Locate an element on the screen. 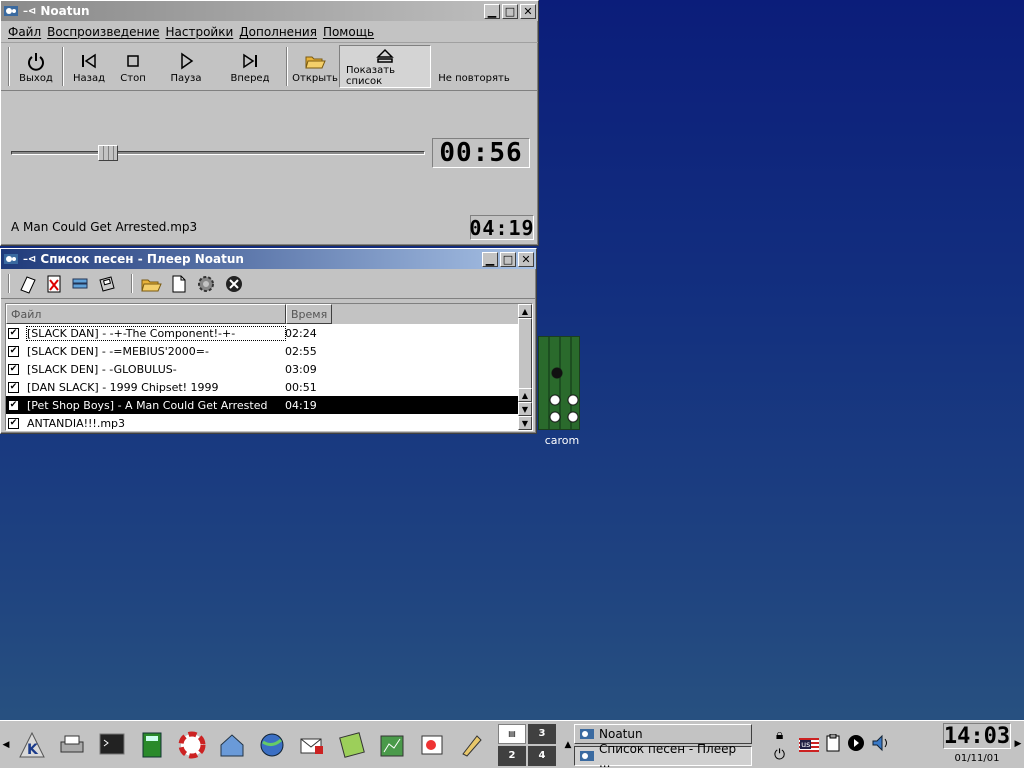 The width and height of the screenshot is (1024, 768). lock-logout-group: 🔒︎ ⏻ is located at coordinates (779, 745).